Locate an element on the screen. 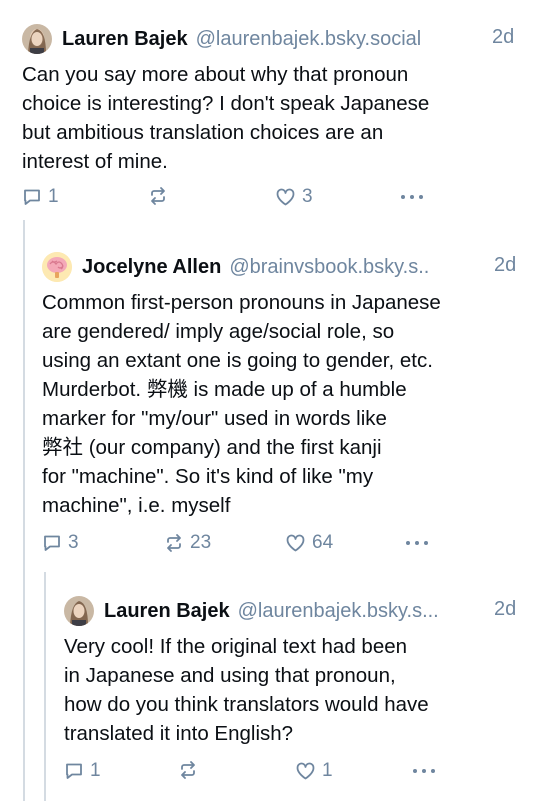 Image resolution: width=540 pixels, height=801 pixels. author-handle: @brainvsbook.bsky.s.. is located at coordinates (329, 267).